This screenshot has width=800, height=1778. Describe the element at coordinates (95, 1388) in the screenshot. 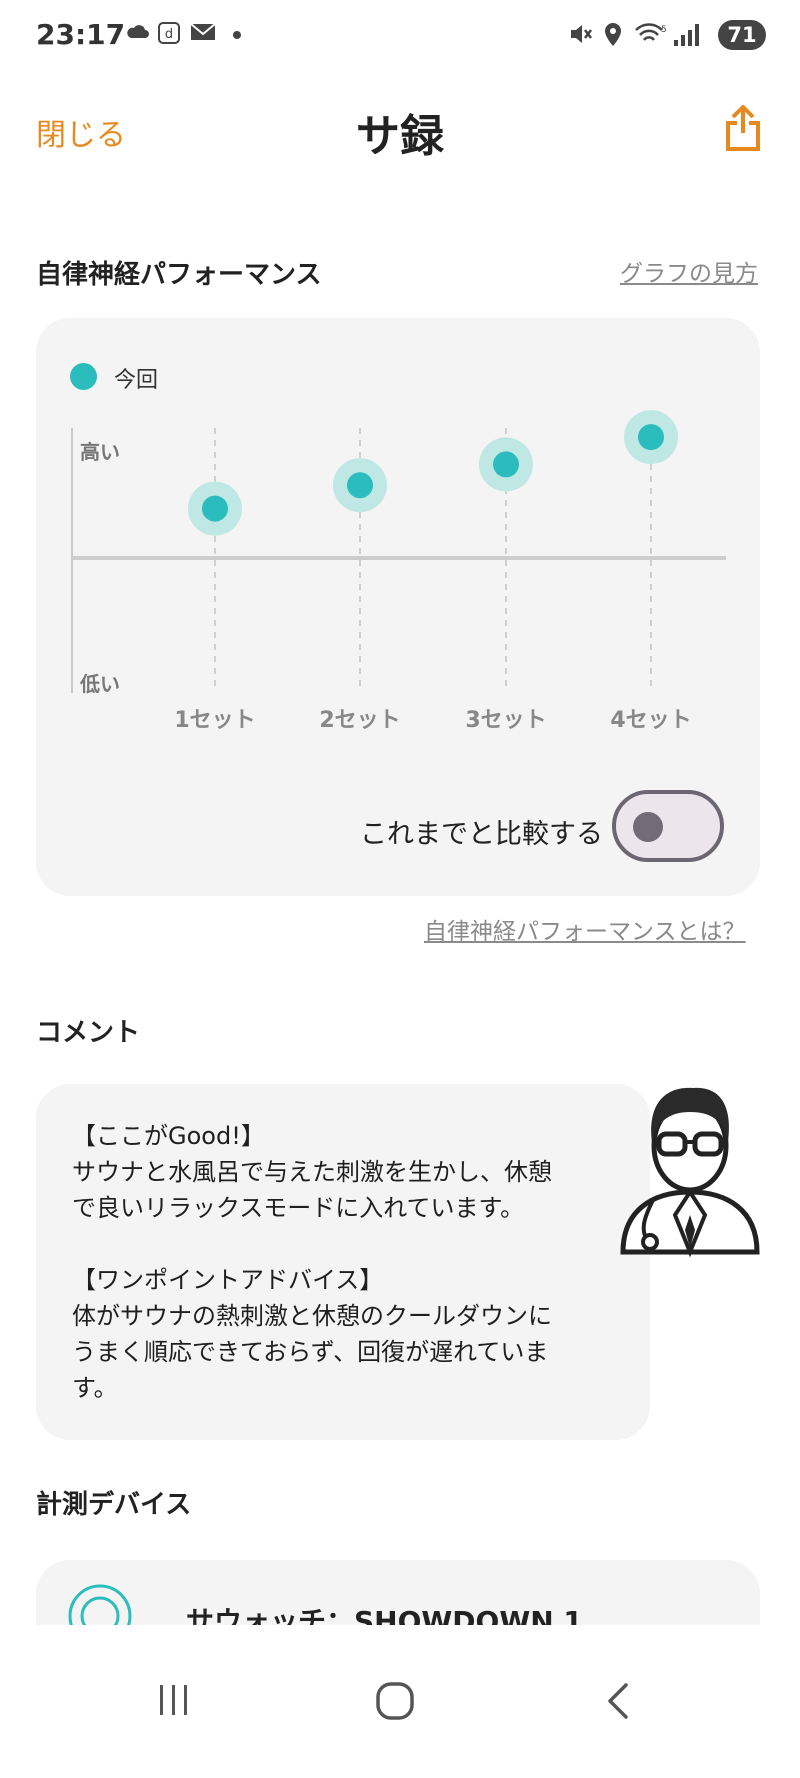

I see `advice-text: す。` at that location.